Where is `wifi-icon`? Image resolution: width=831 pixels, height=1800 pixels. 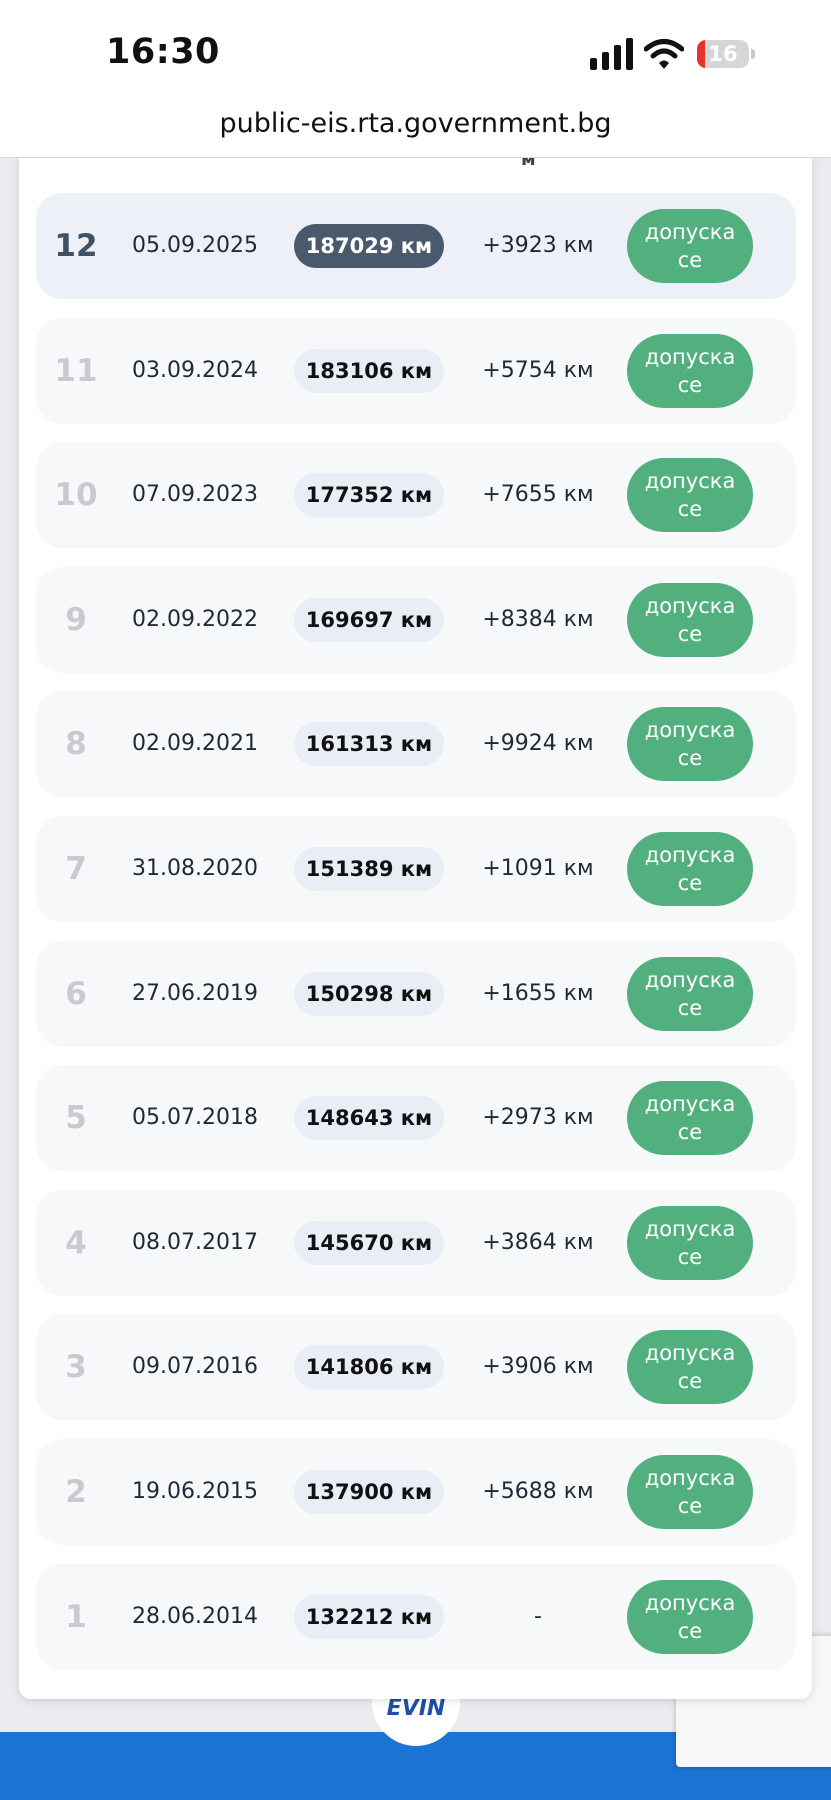 wifi-icon is located at coordinates (664, 54).